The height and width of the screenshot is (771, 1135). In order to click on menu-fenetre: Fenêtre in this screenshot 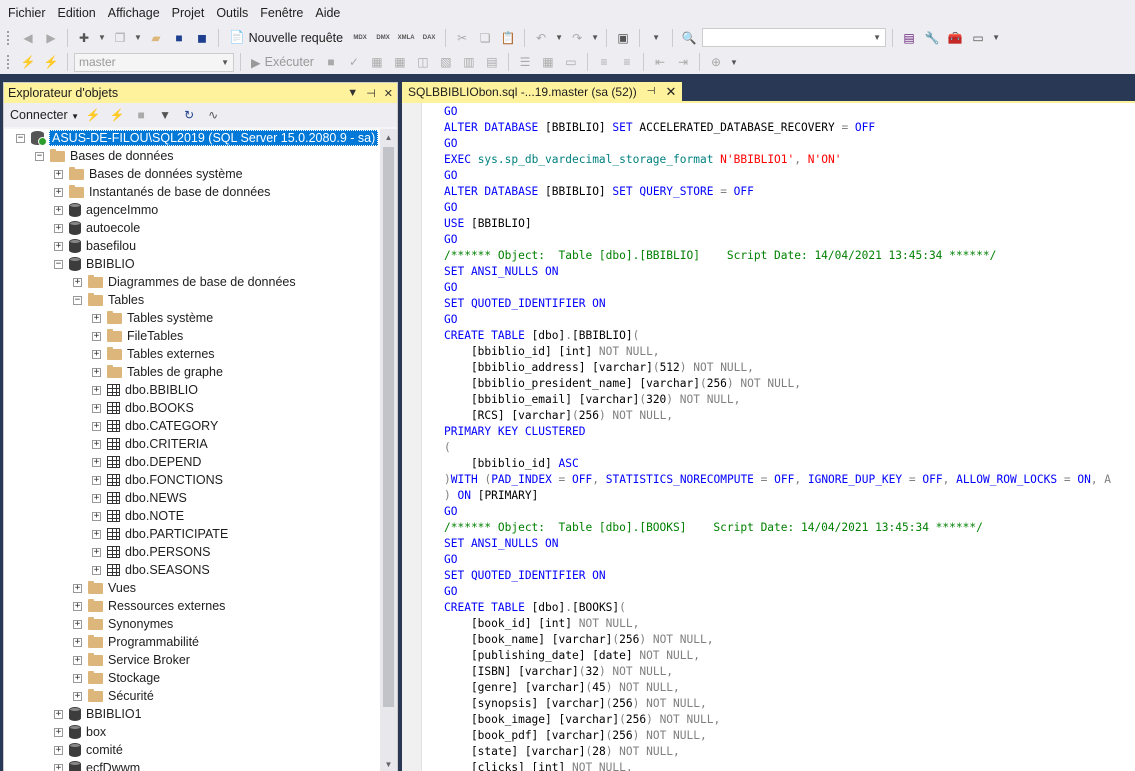, I will do `click(281, 13)`.